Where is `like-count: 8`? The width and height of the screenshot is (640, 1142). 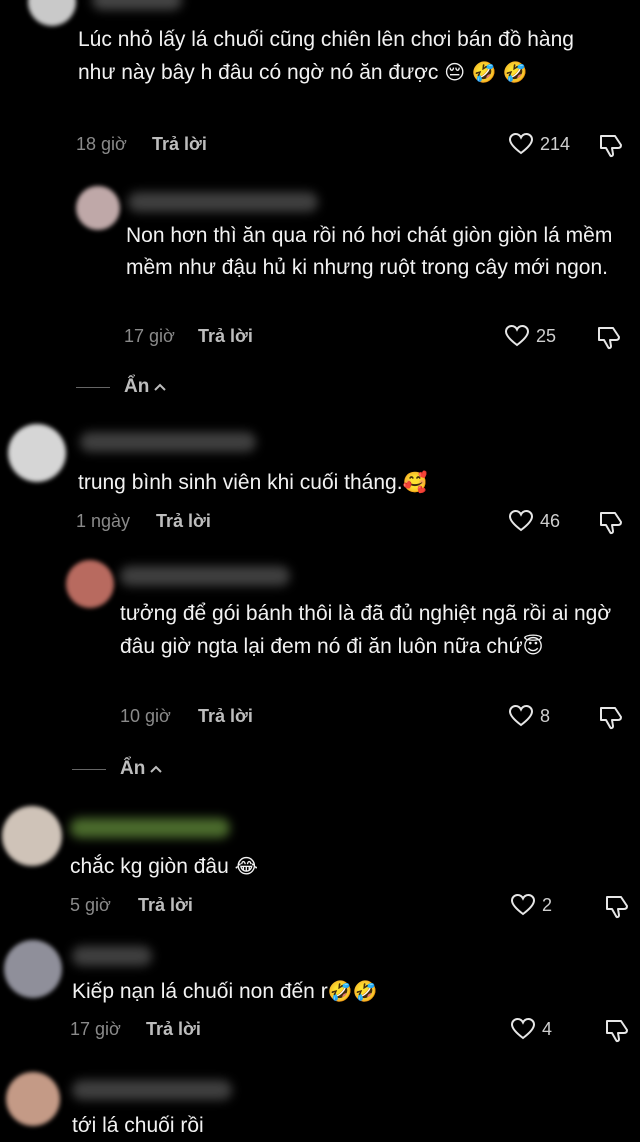
like-count: 8 is located at coordinates (545, 715).